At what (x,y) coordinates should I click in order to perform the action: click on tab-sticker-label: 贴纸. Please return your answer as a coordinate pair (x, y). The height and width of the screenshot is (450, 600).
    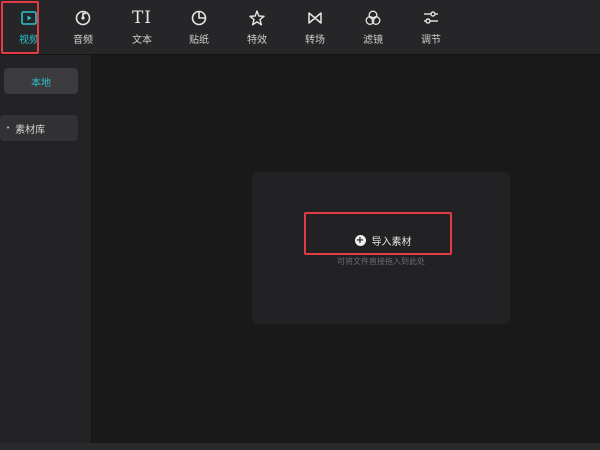
    Looking at the image, I should click on (199, 40).